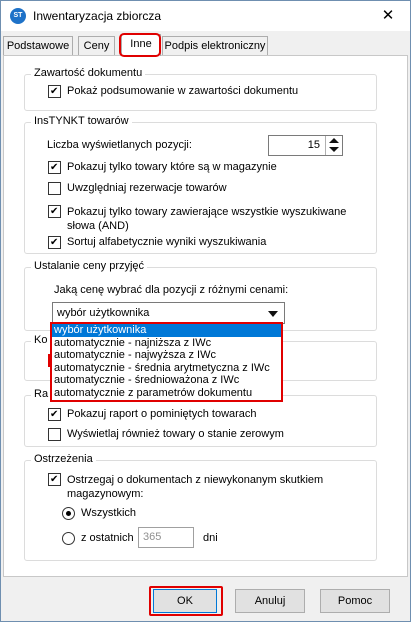 The image size is (411, 622). Describe the element at coordinates (313, 145) in the screenshot. I see `count-value: 15` at that location.